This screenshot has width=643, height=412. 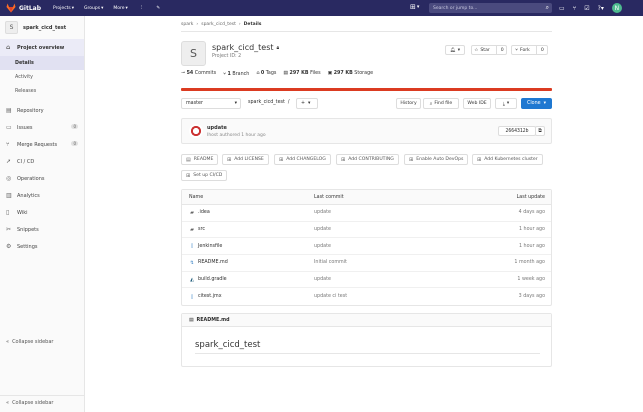 What do you see at coordinates (389, 262) in the screenshot?
I see `file-last-commit: Initial commit` at bounding box center [389, 262].